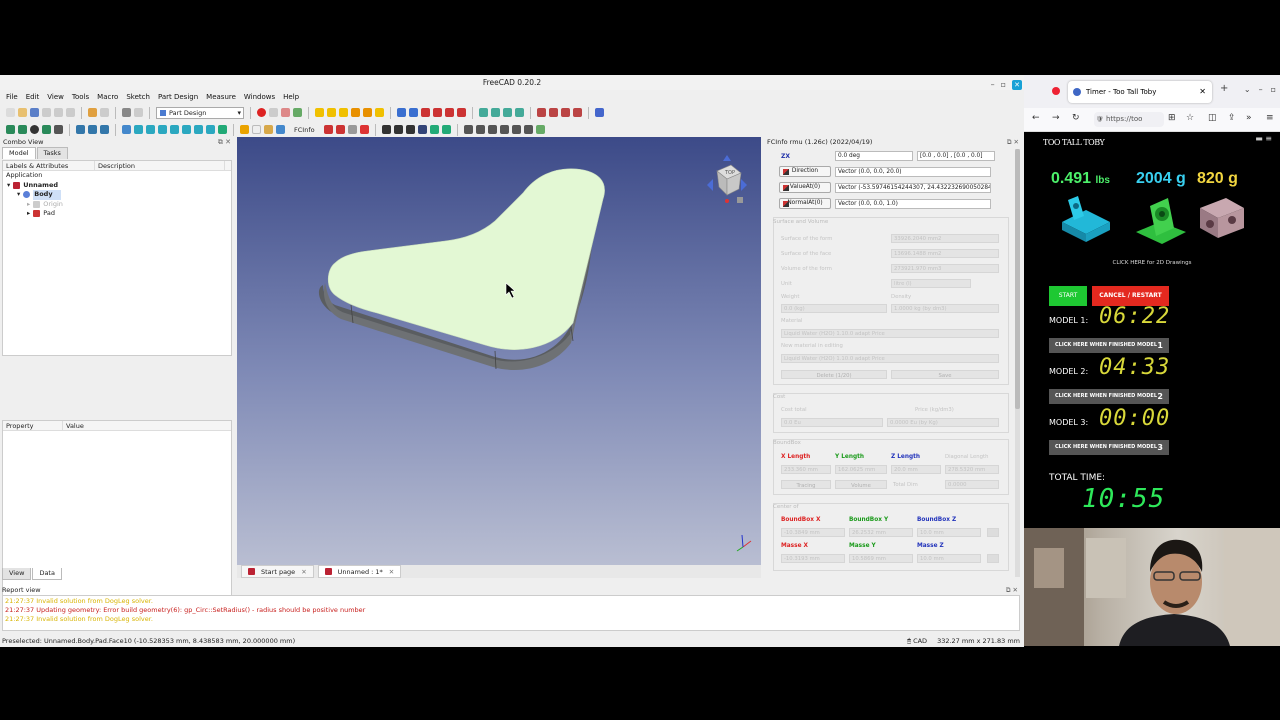 The width and height of the screenshot is (1280, 720). What do you see at coordinates (297, 112) in the screenshot?
I see `execute-macro-icon` at bounding box center [297, 112].